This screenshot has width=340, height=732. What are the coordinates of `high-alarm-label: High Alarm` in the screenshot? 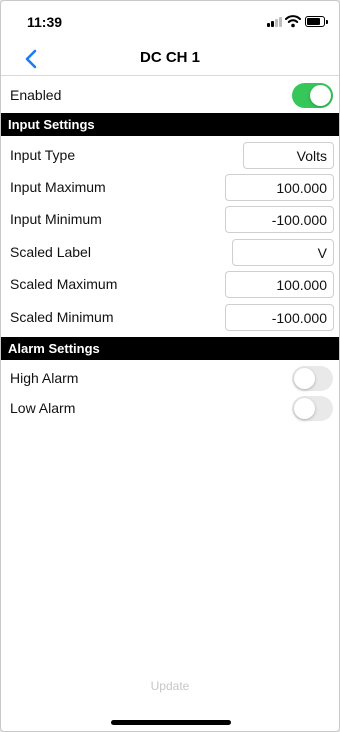 It's located at (44, 378).